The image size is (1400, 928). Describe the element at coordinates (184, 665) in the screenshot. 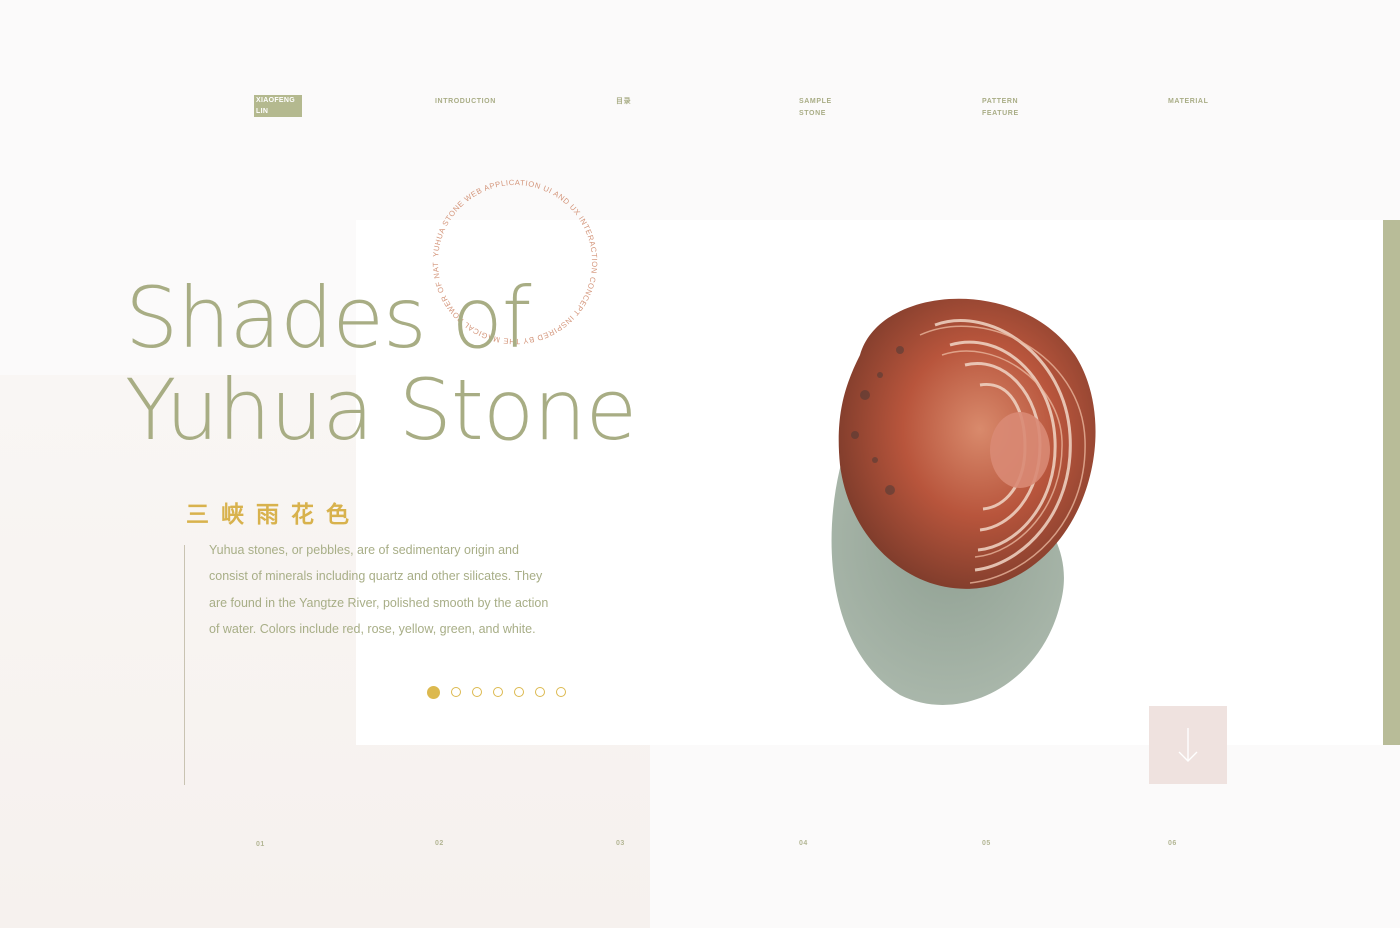

I see `divider-line` at that location.